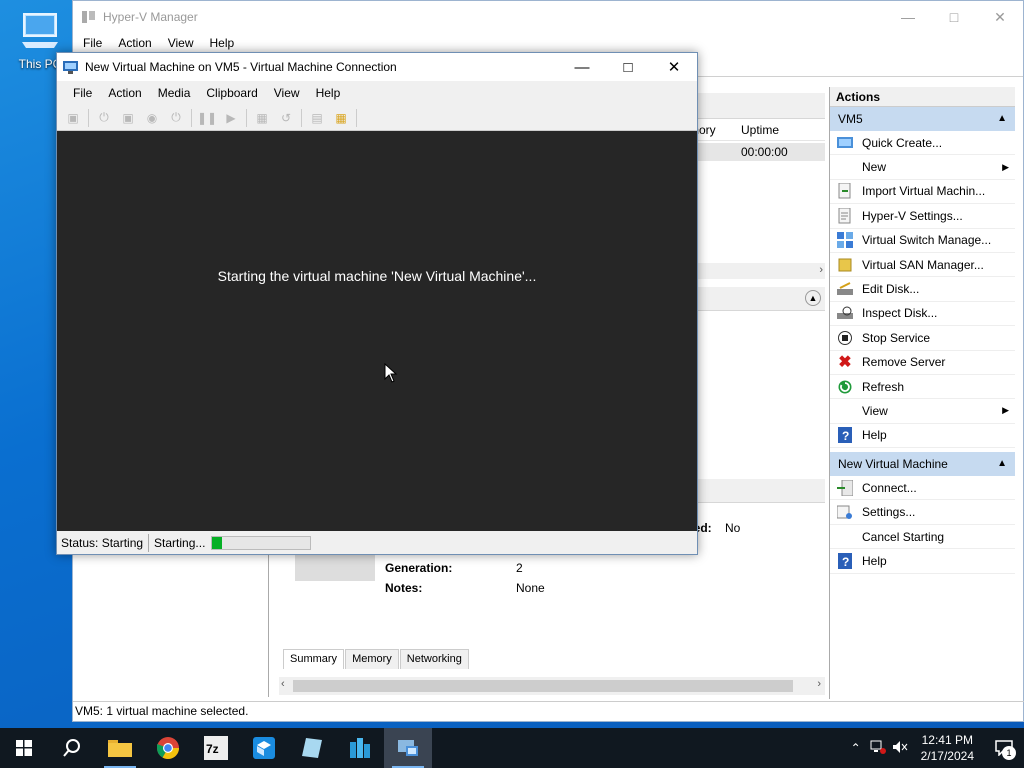 Image resolution: width=1024 pixels, height=768 pixels. I want to click on action-help: ? Help, so click(922, 436).